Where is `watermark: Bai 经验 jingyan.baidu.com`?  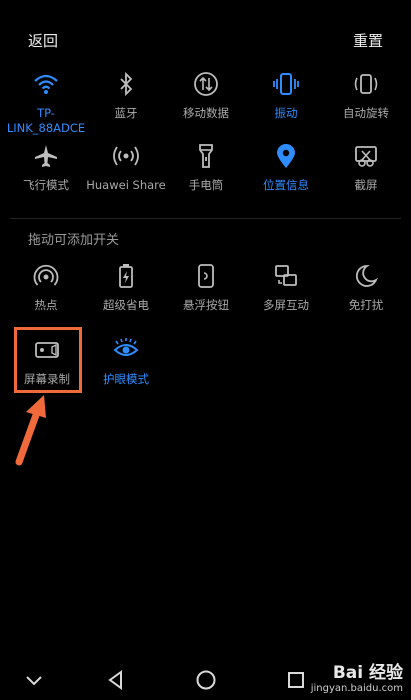
watermark: Bai 经验 jingyan.baidu.com is located at coordinates (357, 676).